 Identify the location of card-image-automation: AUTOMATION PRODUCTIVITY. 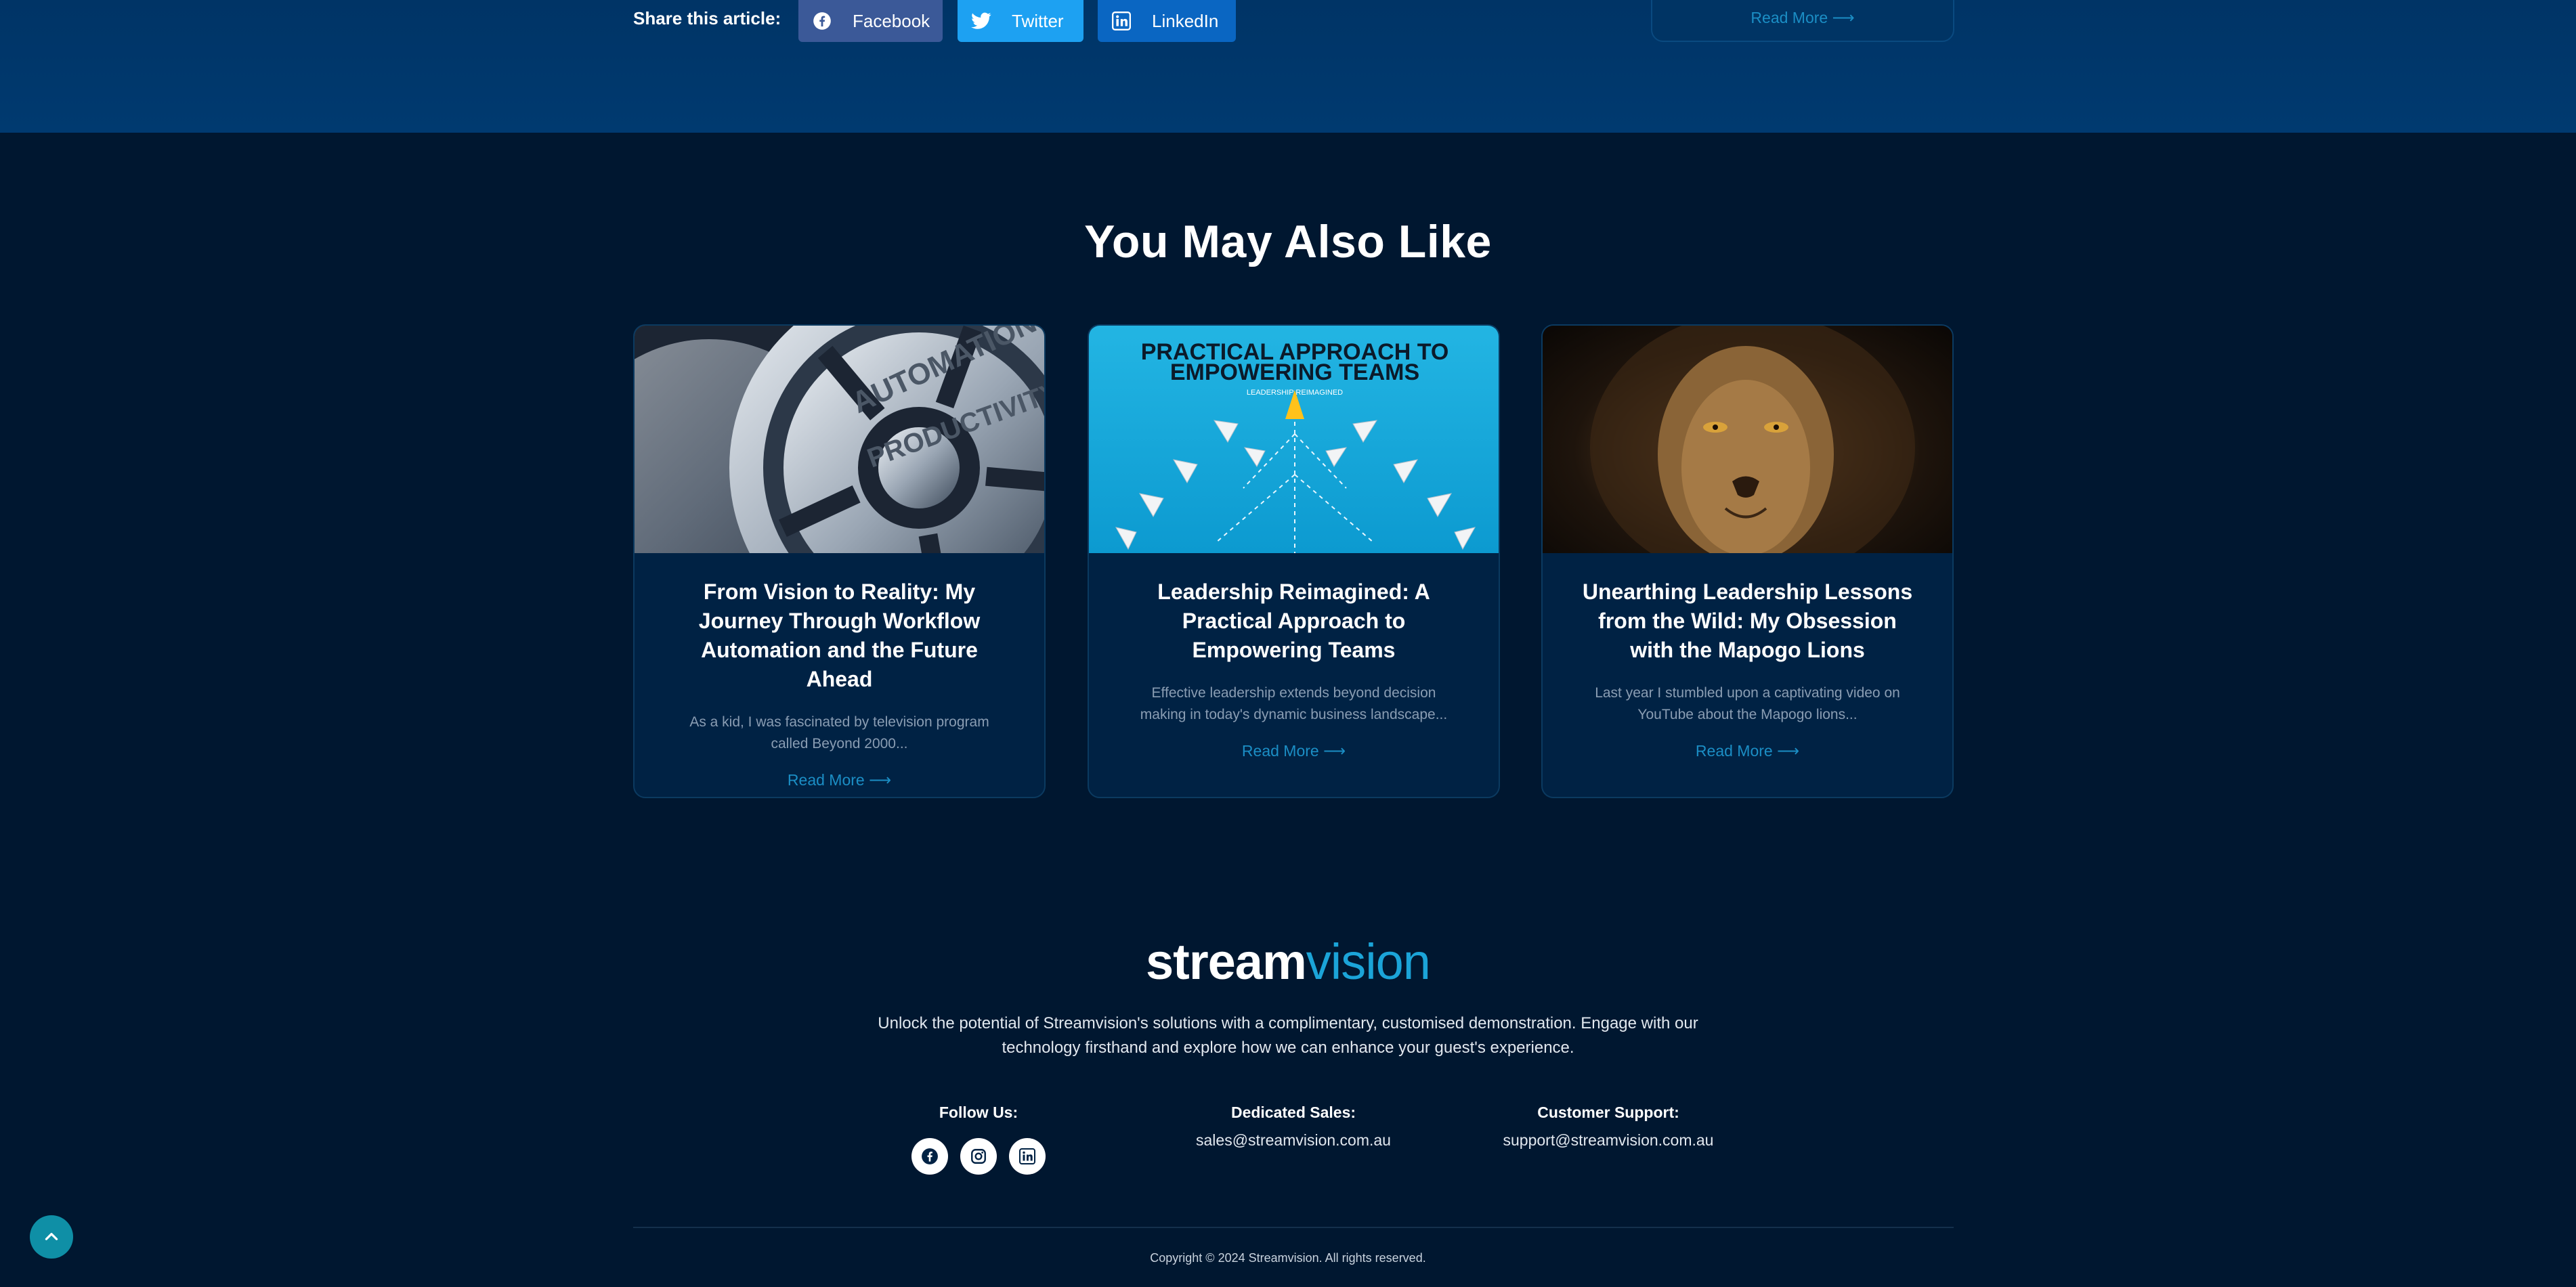
(839, 439).